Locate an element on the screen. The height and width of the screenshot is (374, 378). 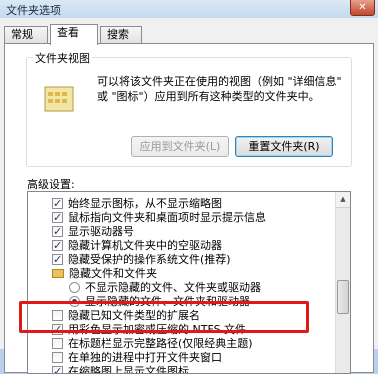
list-item: 在缩略图上显示文件图标 is located at coordinates (120, 368).